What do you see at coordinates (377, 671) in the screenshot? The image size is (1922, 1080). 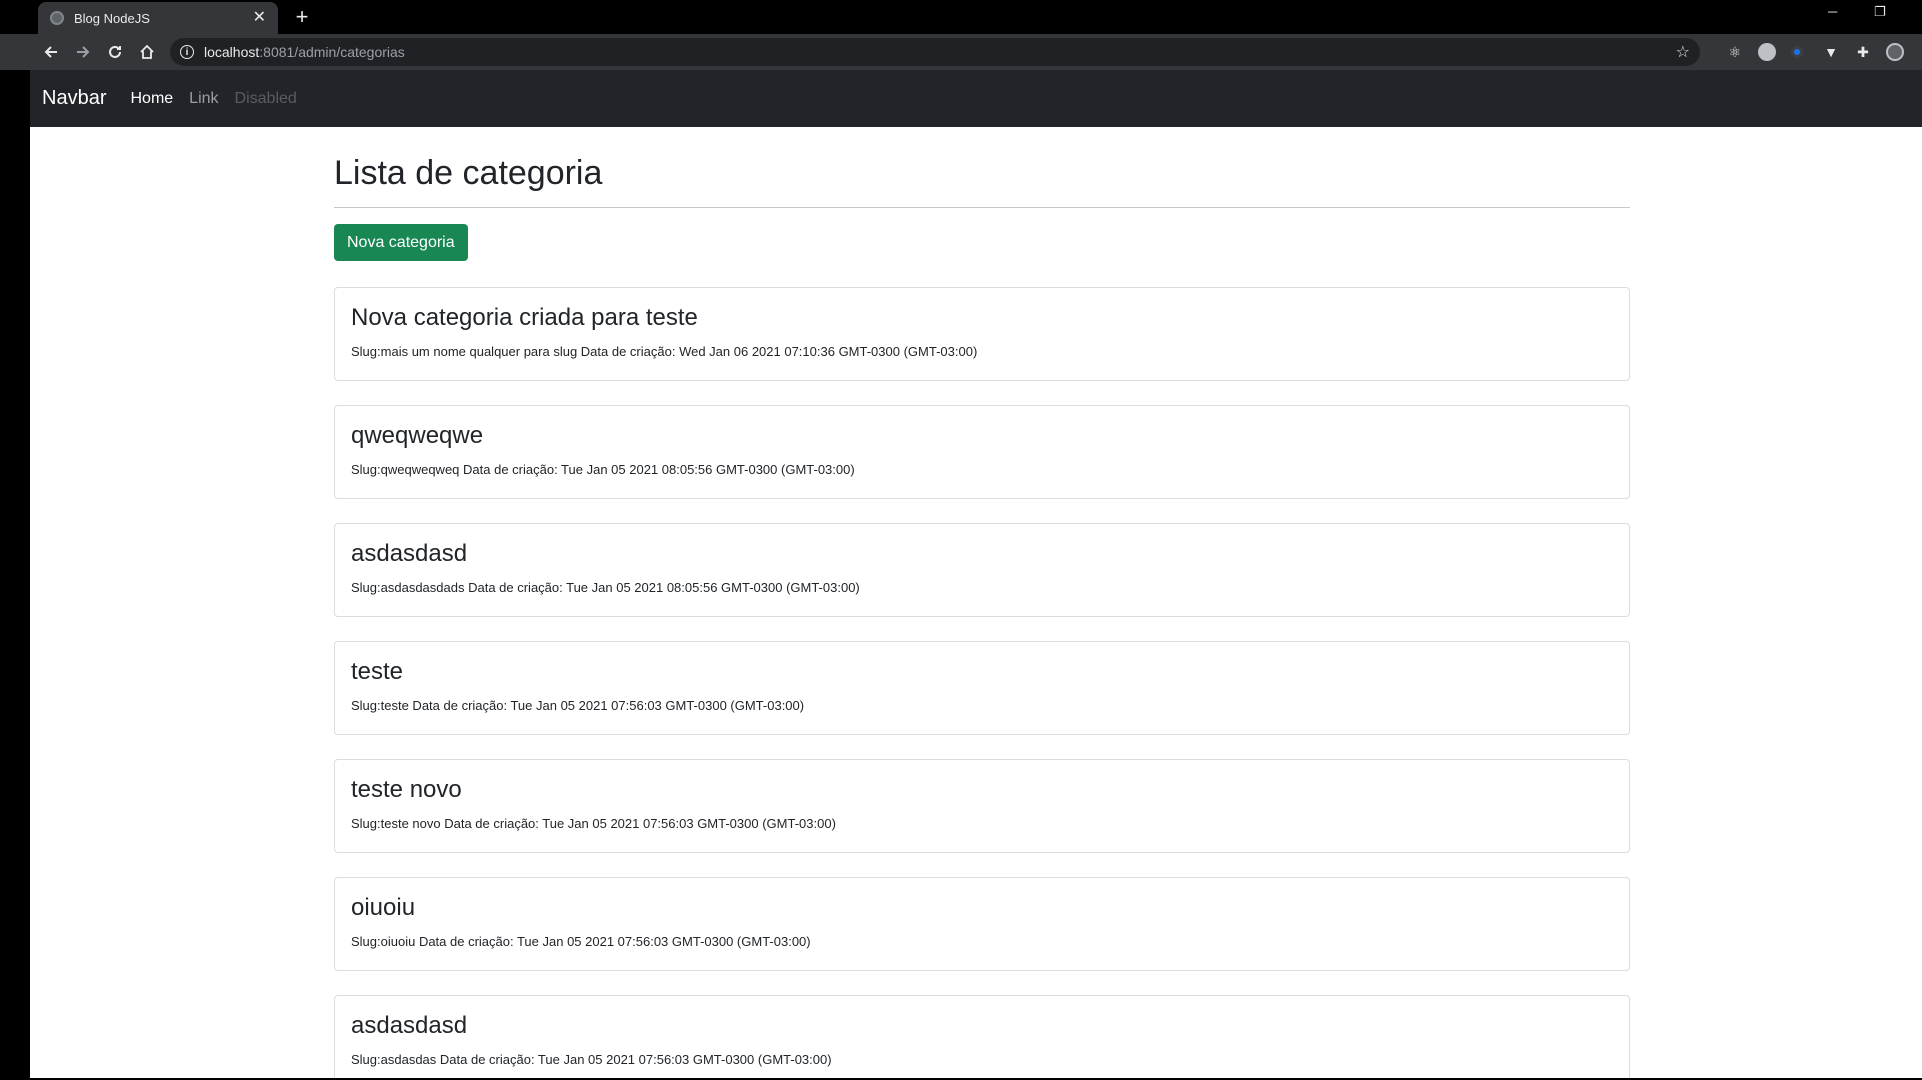 I see `category-title: teste` at bounding box center [377, 671].